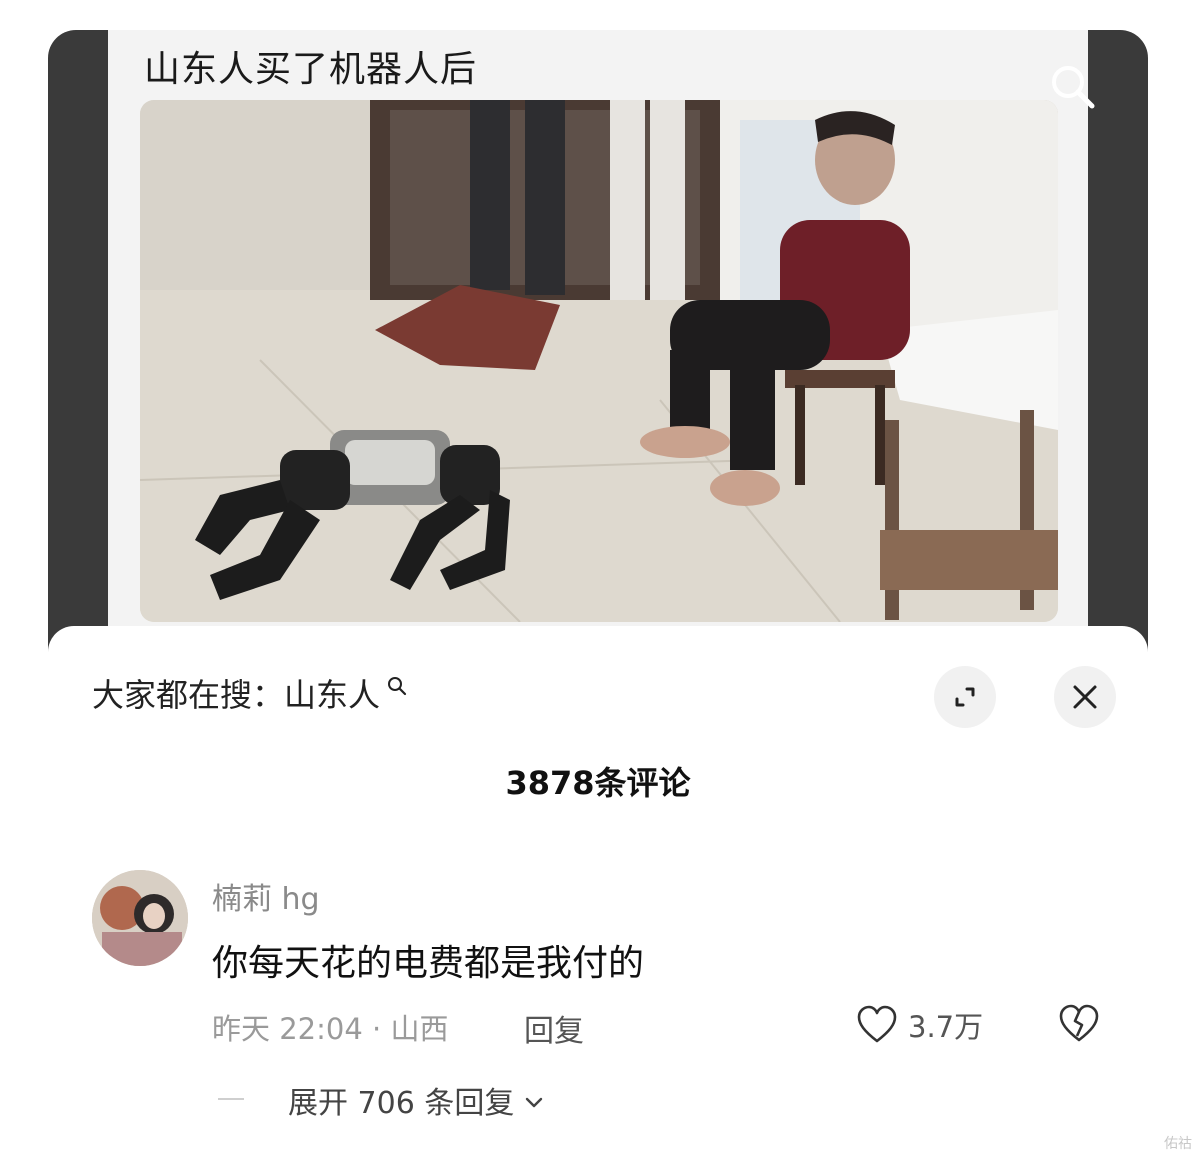 This screenshot has width=1200, height=1157. I want to click on comment-username: 楠莉 hg, so click(266, 896).